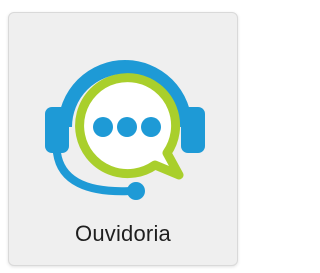  I want to click on tile-label: Ouvidoria, so click(123, 233).